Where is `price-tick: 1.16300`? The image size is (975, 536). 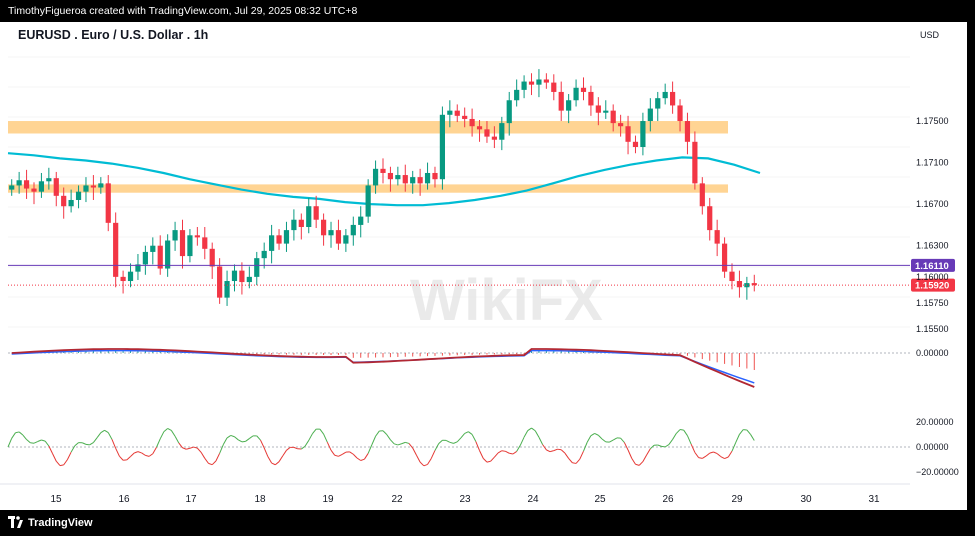
price-tick: 1.16300 is located at coordinates (932, 246).